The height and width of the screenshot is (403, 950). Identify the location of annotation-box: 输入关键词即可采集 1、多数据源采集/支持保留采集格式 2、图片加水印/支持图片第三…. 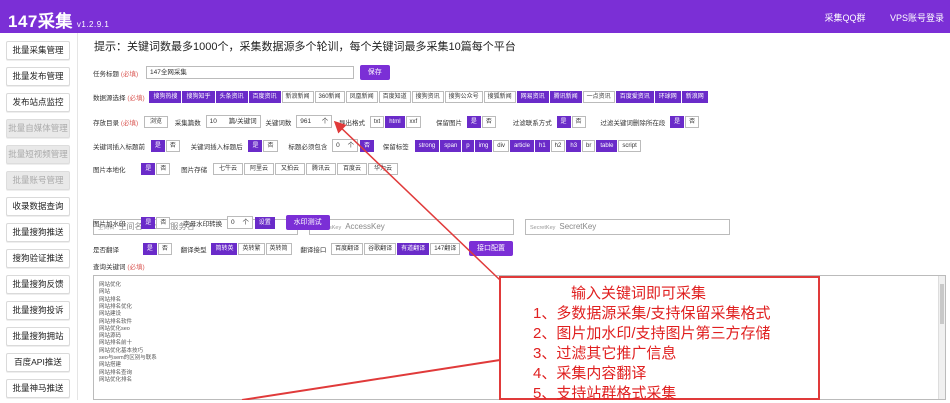
(659, 339).